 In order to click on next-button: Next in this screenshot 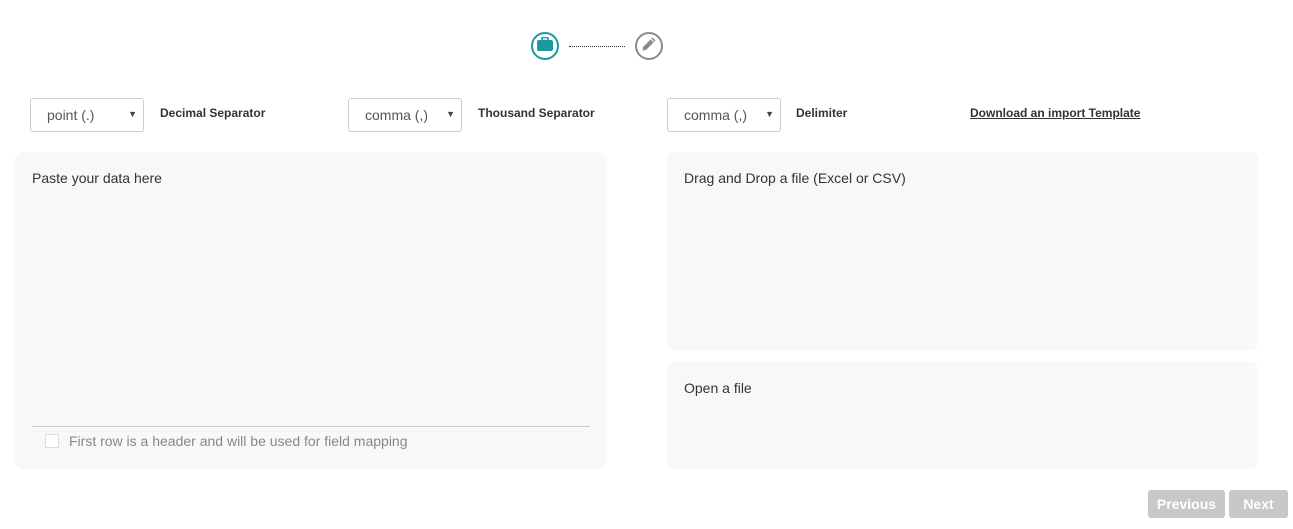, I will do `click(1258, 504)`.